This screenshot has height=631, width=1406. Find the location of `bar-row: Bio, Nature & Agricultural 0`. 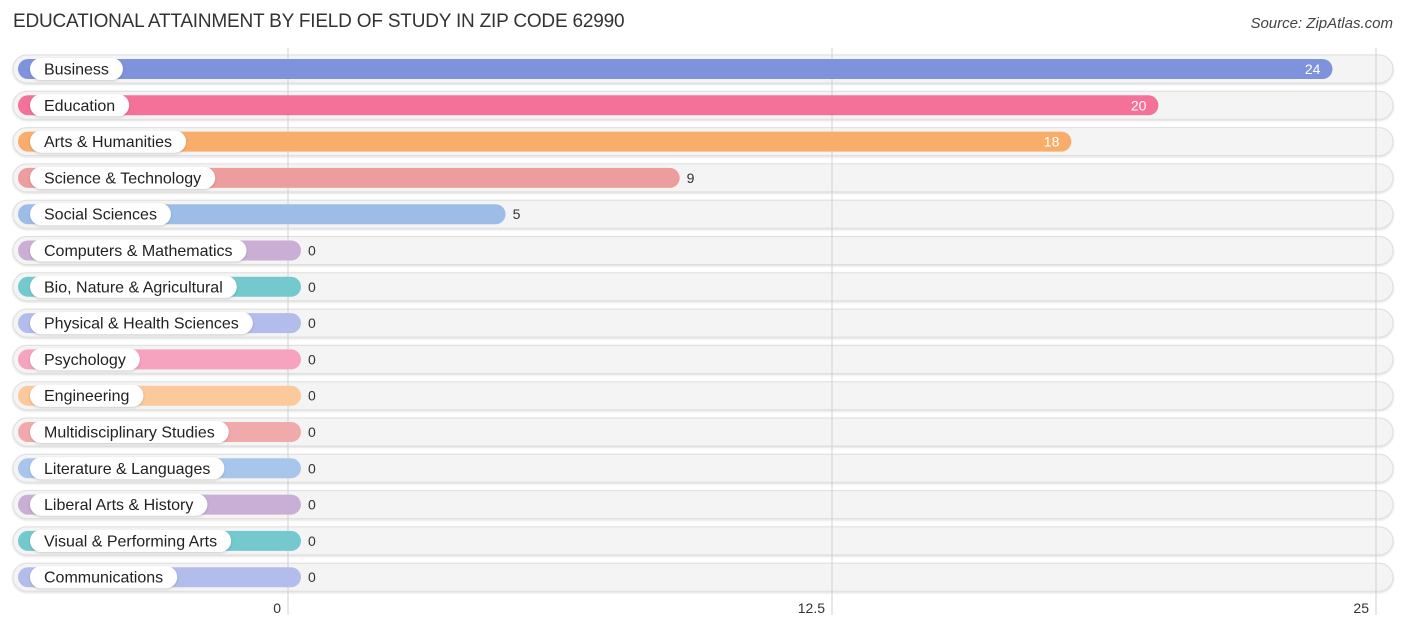

bar-row: Bio, Nature & Agricultural 0 is located at coordinates (167, 286).